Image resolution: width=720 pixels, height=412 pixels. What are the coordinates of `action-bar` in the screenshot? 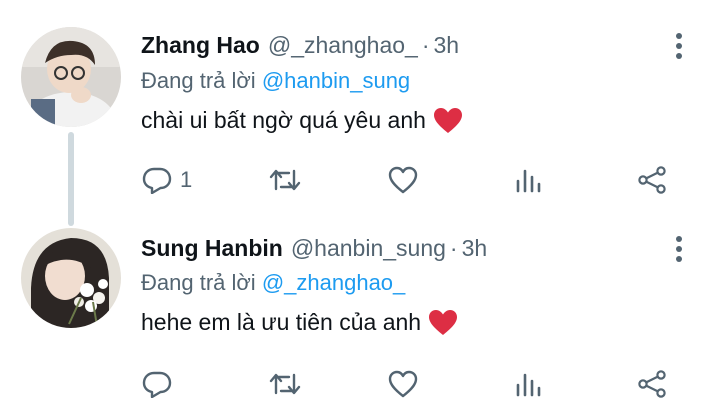 It's located at (410, 384).